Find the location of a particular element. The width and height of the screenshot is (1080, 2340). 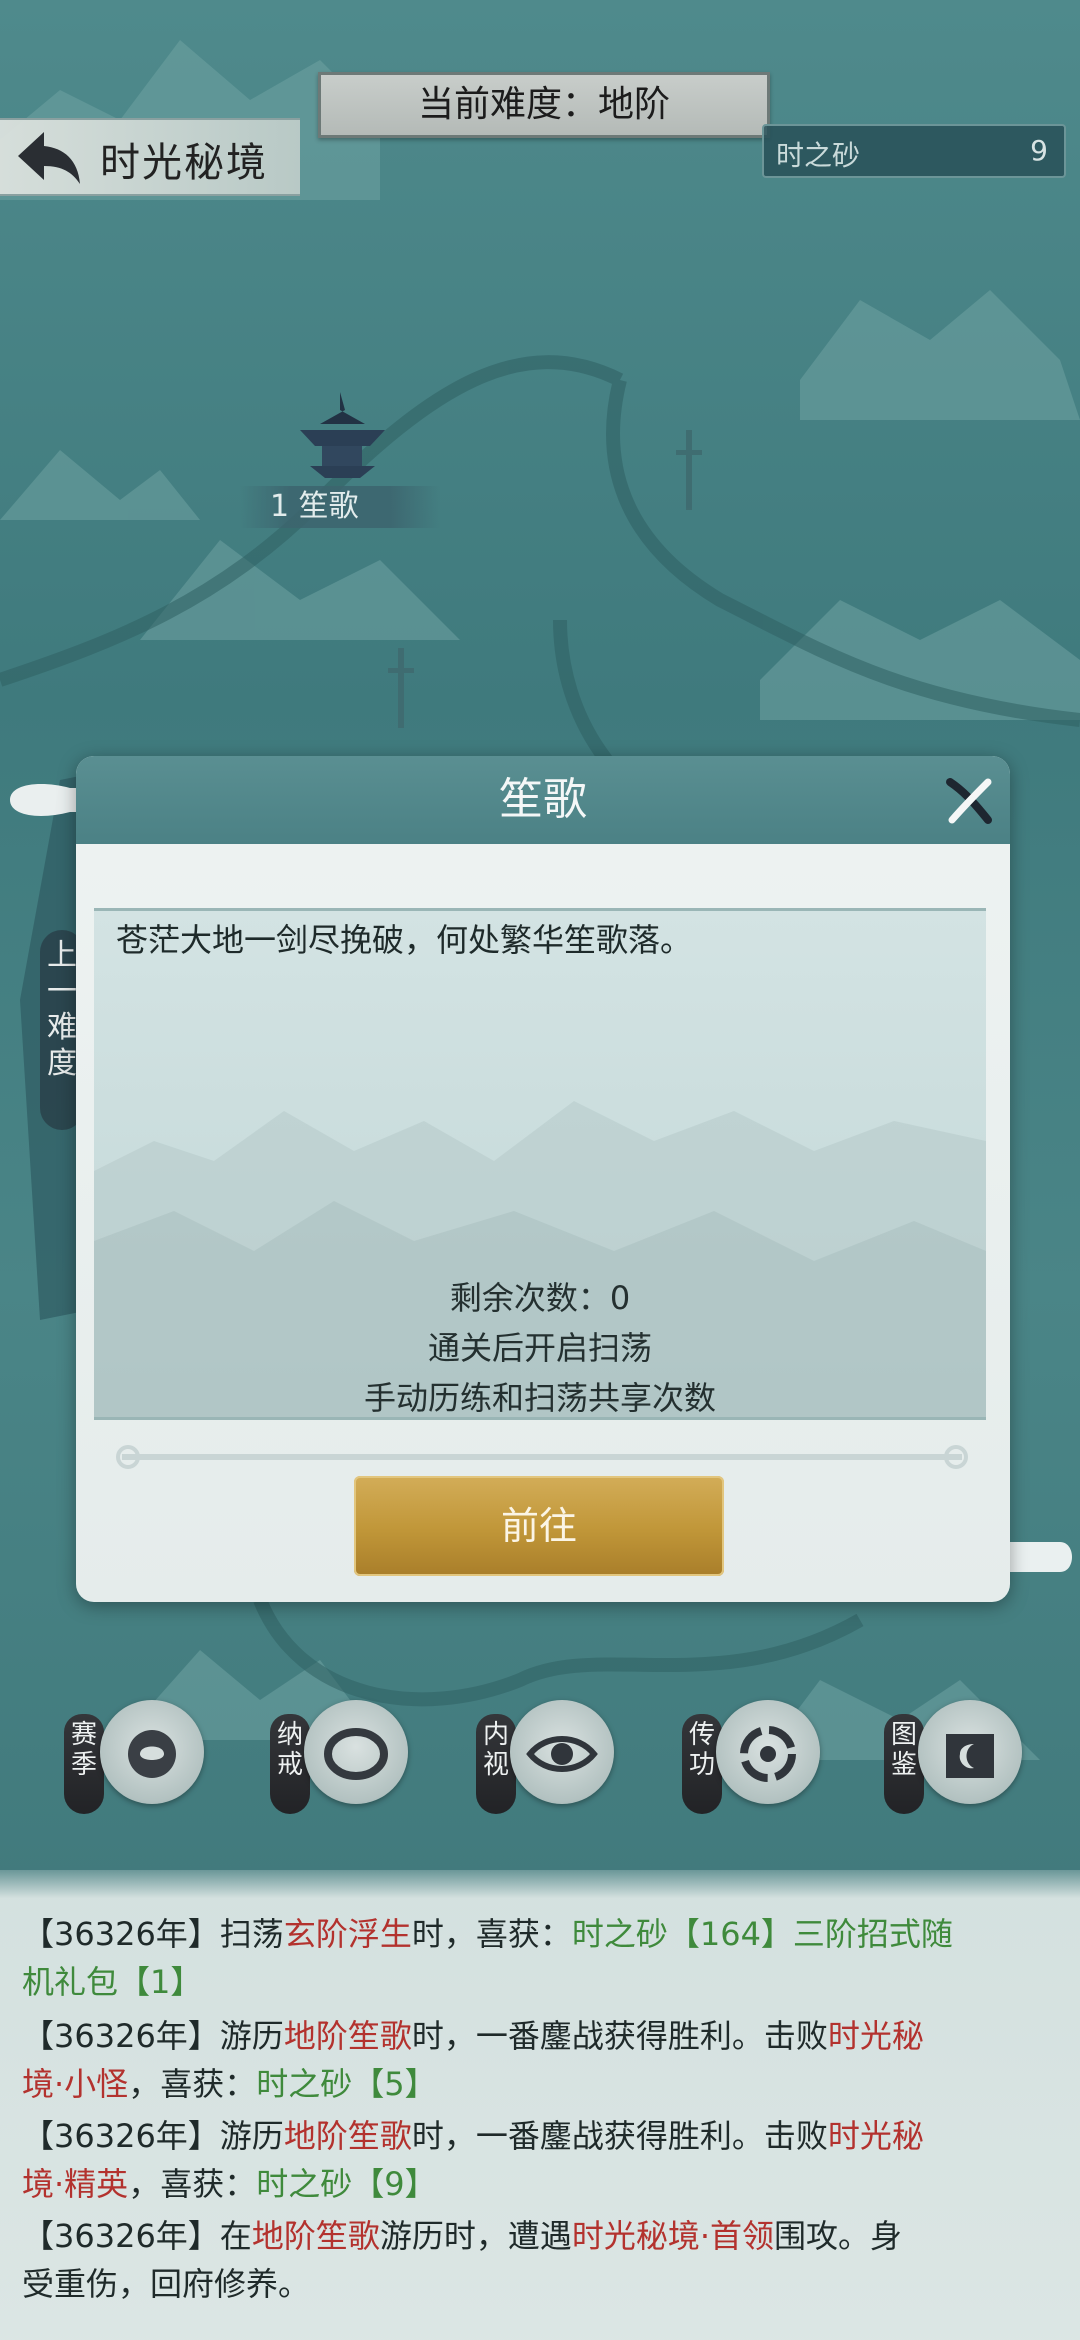

dialog-title: 笙歌 is located at coordinates (543, 799).